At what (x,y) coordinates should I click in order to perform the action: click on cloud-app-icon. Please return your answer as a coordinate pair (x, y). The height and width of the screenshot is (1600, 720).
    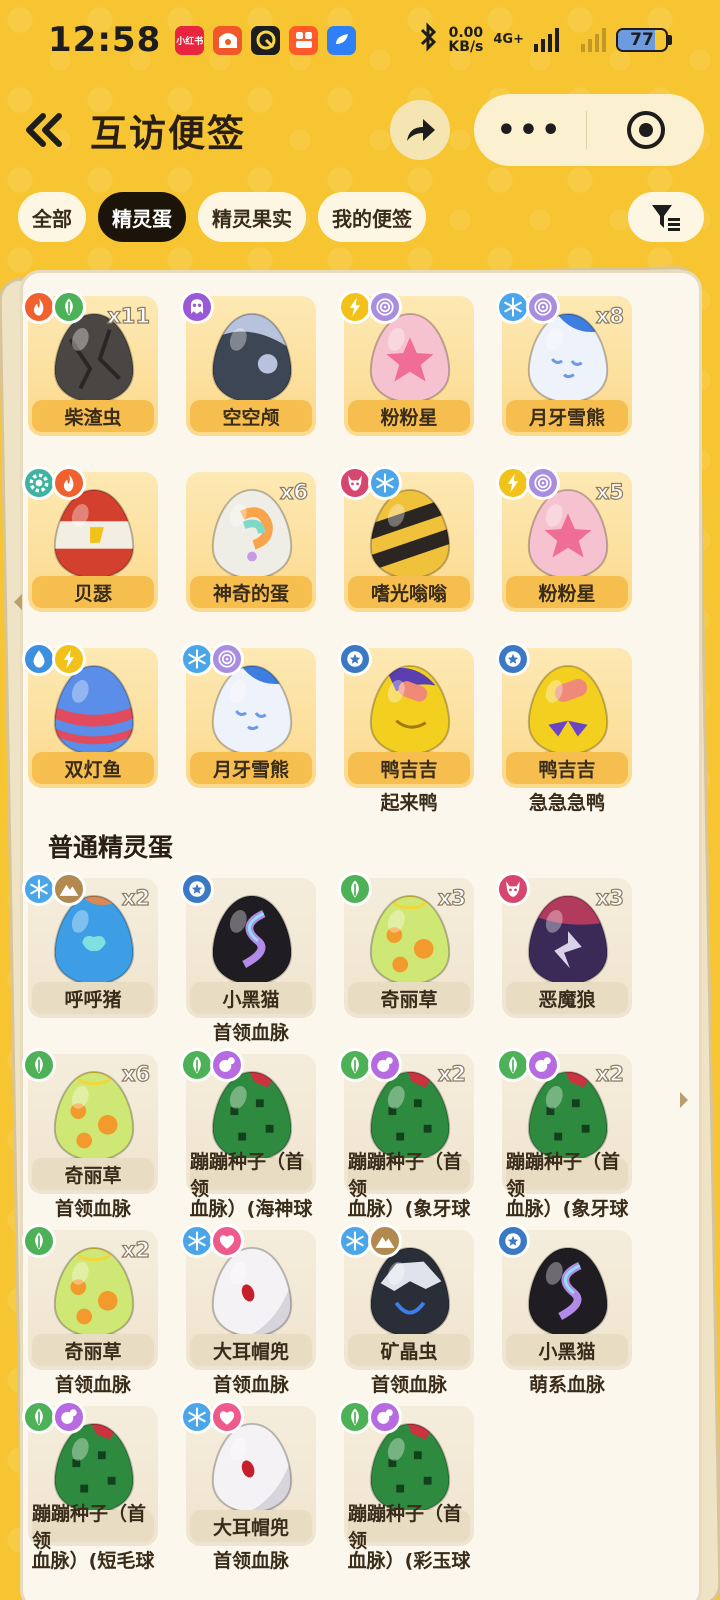
    Looking at the image, I should click on (342, 40).